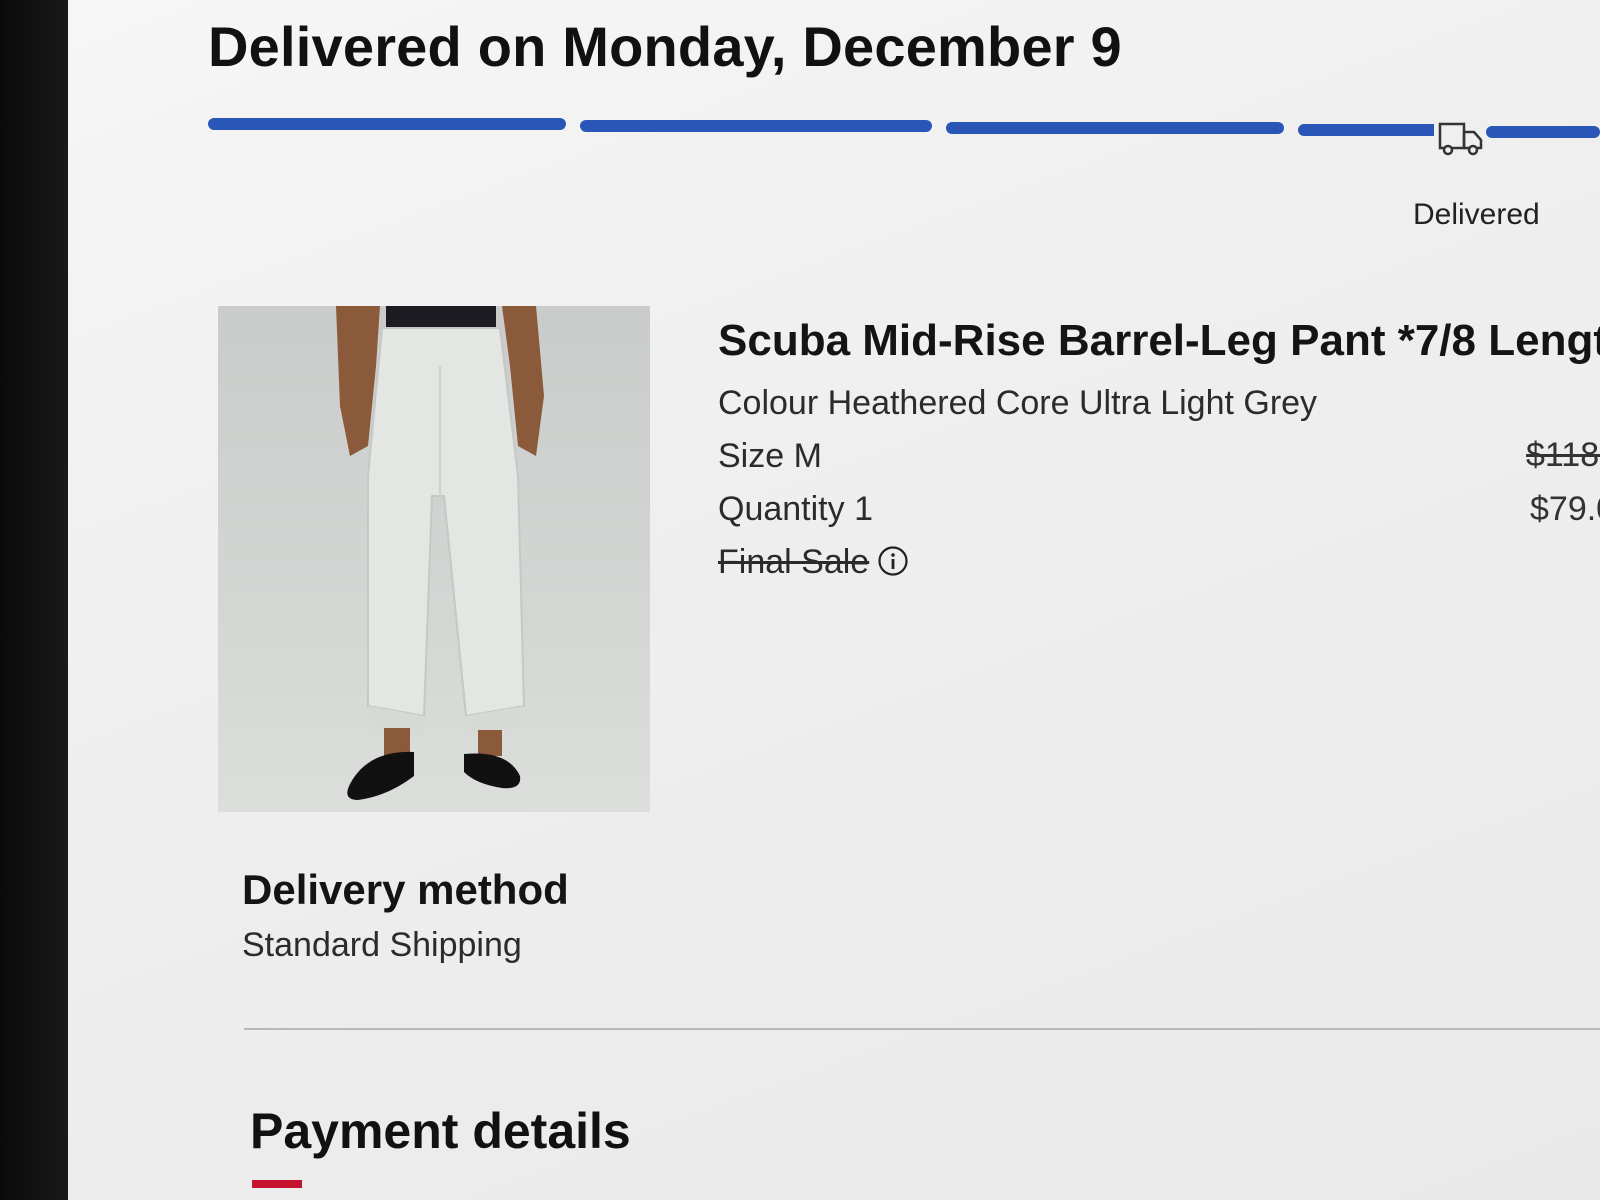 This screenshot has width=1600, height=1200. Describe the element at coordinates (405, 915) in the screenshot. I see `delivery-method-section: Delivery method Standard Shipping` at that location.